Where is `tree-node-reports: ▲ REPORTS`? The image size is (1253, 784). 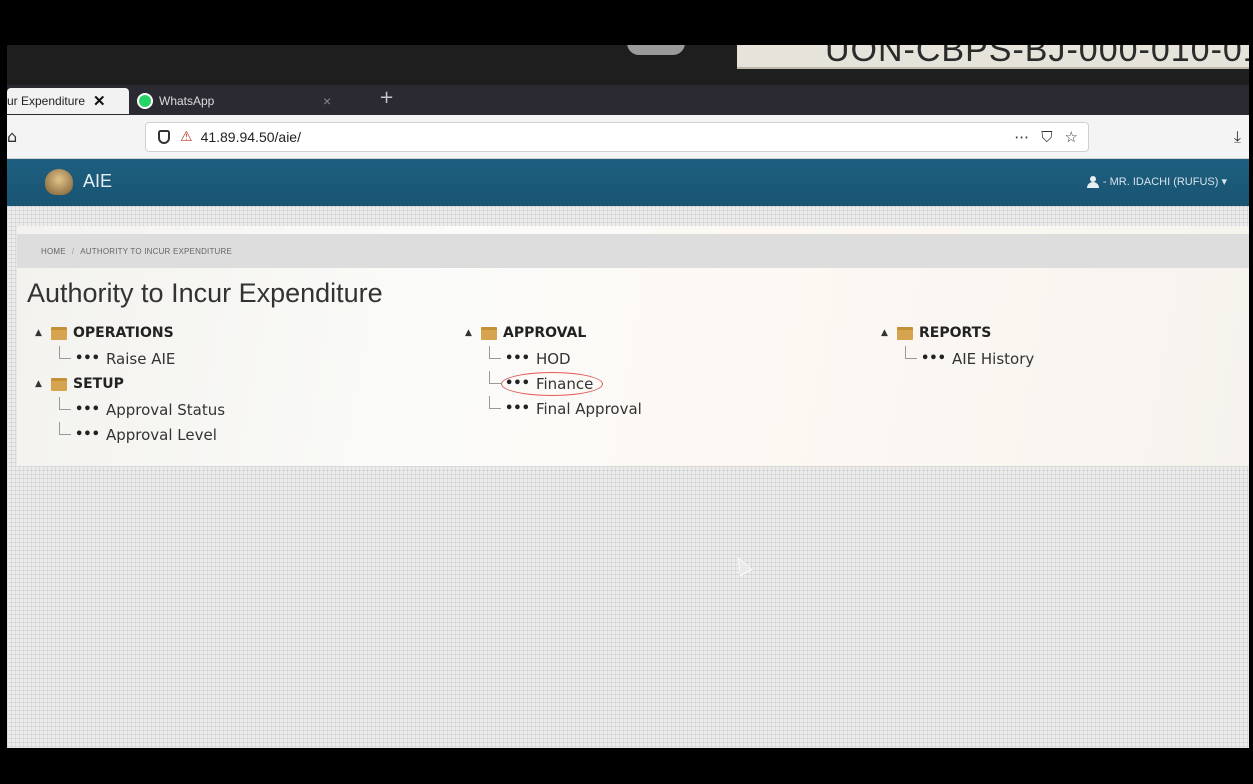
tree-node-reports: ▲ REPORTS is located at coordinates (957, 333).